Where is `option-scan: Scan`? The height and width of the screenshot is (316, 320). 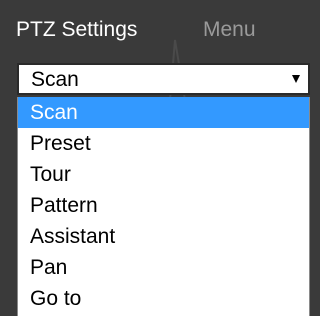 option-scan: Scan is located at coordinates (163, 112).